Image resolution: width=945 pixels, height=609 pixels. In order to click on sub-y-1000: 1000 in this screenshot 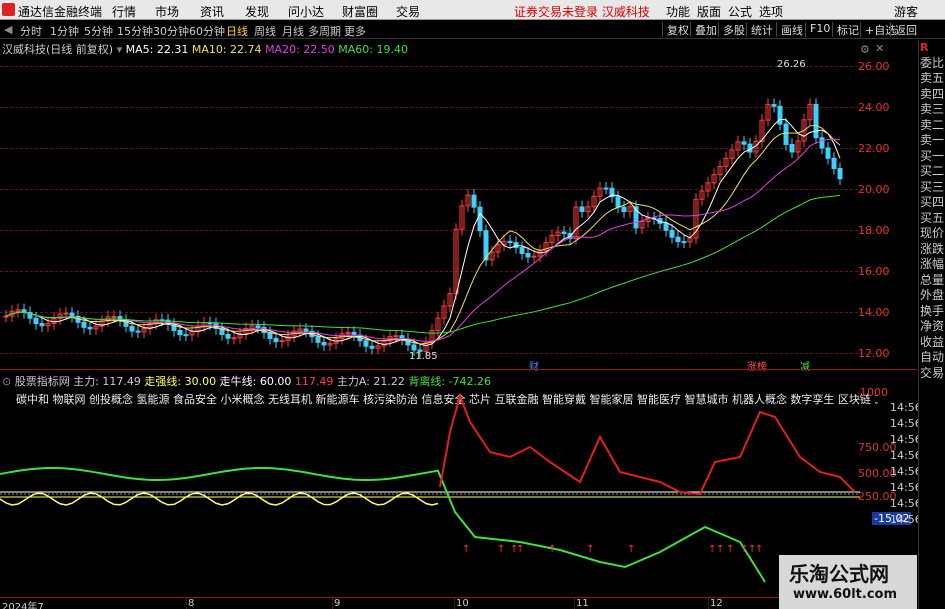, I will do `click(874, 392)`.